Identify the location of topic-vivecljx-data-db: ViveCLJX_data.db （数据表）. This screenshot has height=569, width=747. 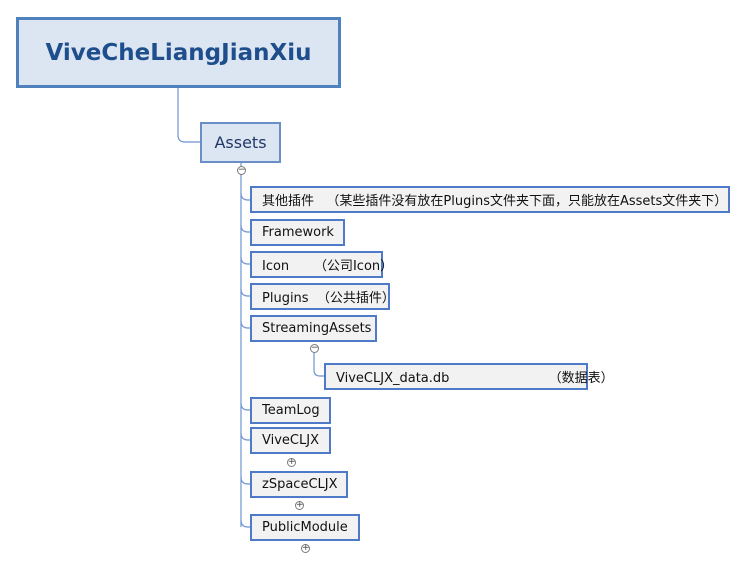
(469, 376).